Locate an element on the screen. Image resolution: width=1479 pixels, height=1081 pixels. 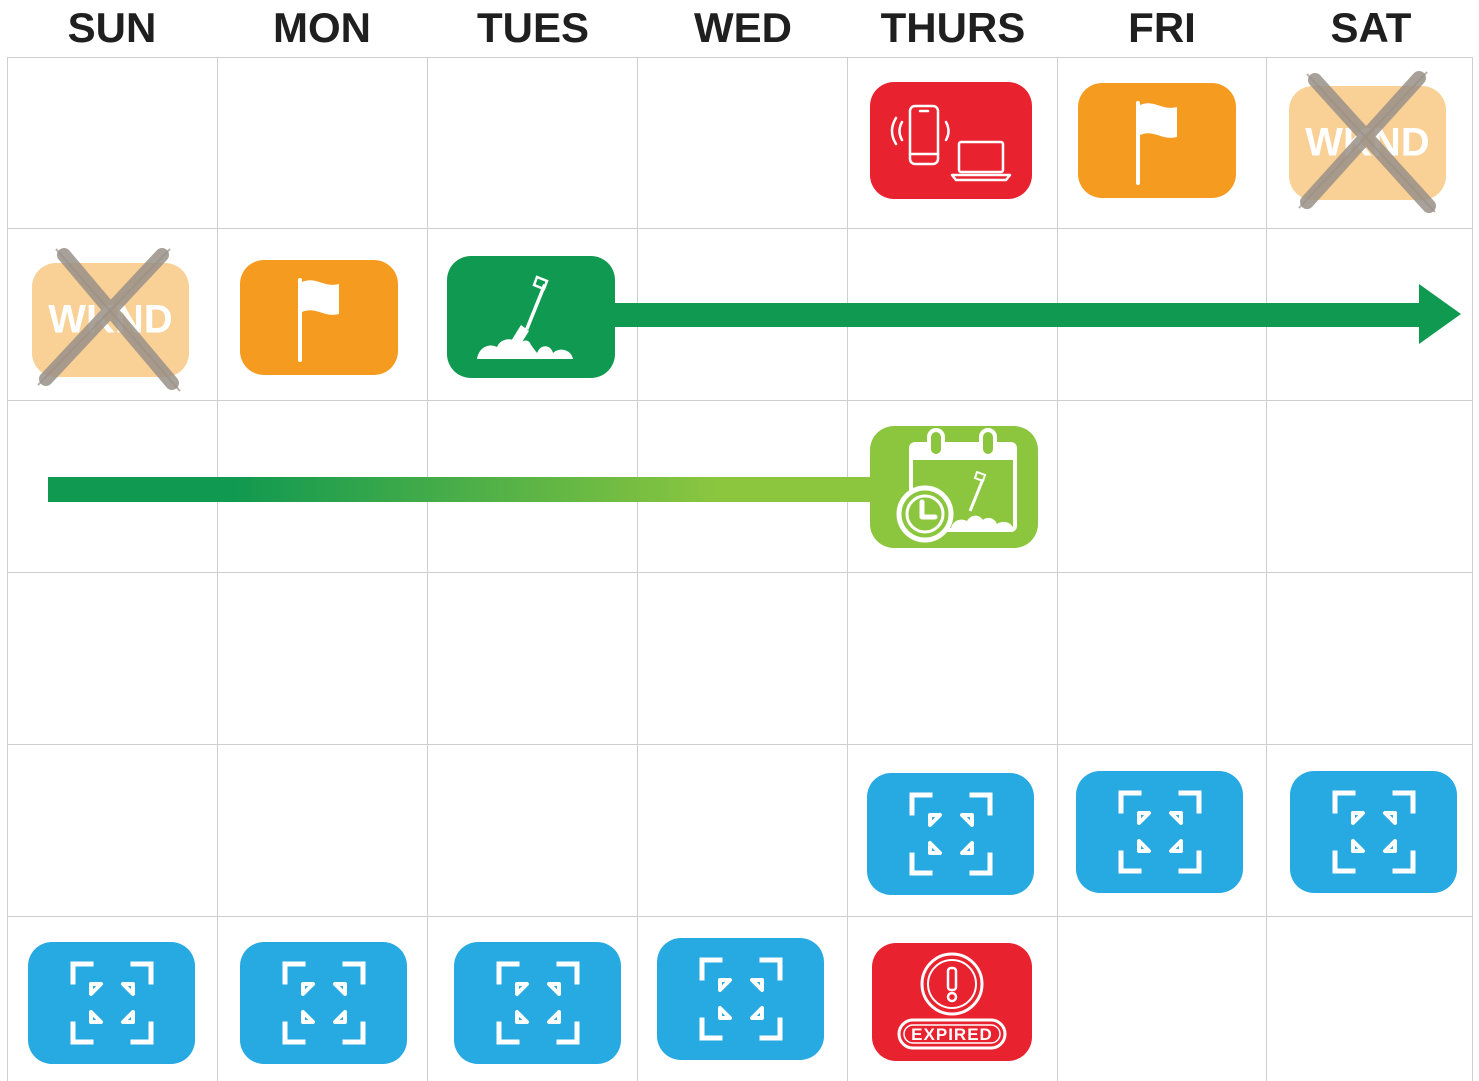
phone-laptop-icon is located at coordinates (951, 142).